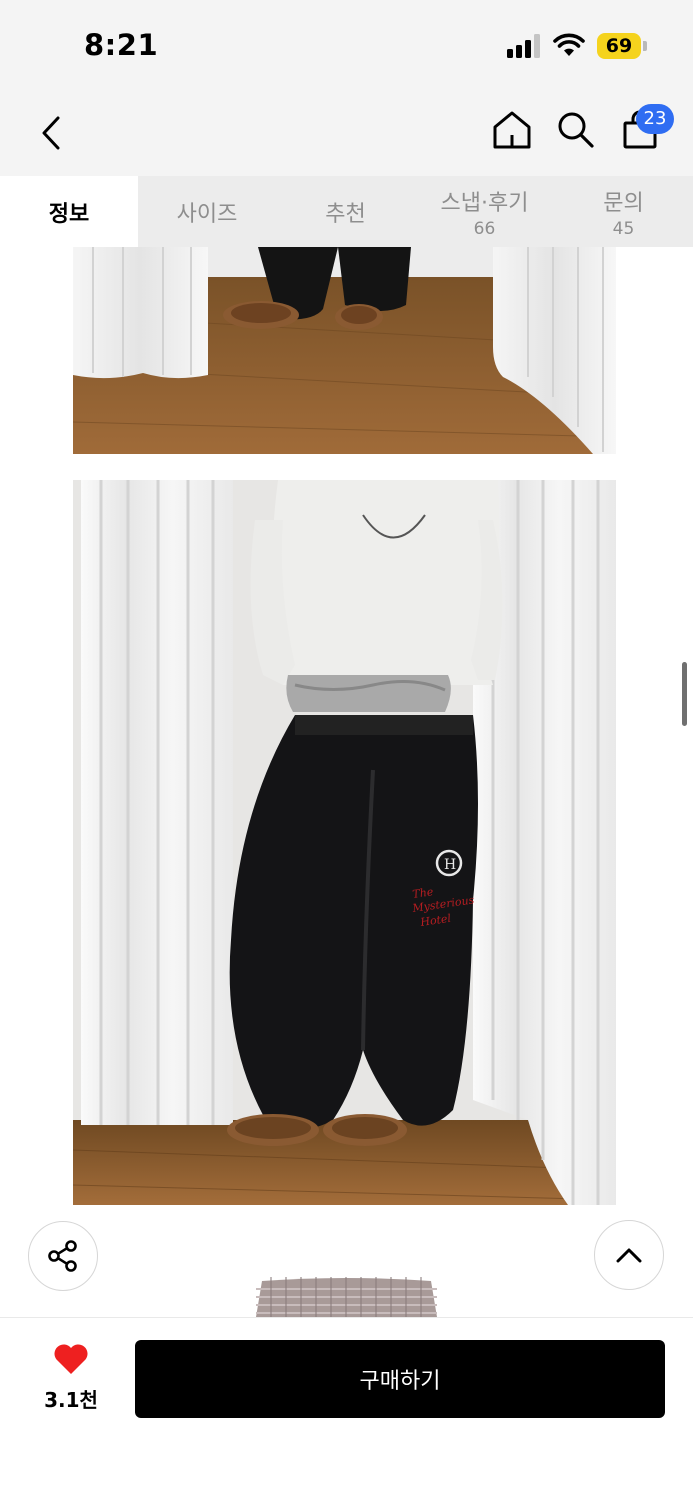 The image size is (693, 1500). Describe the element at coordinates (684, 694) in the screenshot. I see `scroll-indicator` at that location.